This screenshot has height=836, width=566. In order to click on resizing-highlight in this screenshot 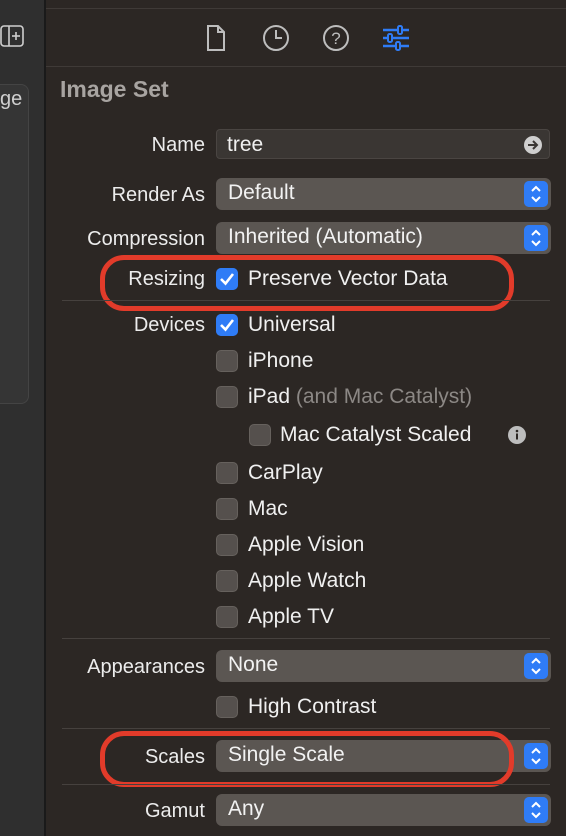, I will do `click(307, 283)`.